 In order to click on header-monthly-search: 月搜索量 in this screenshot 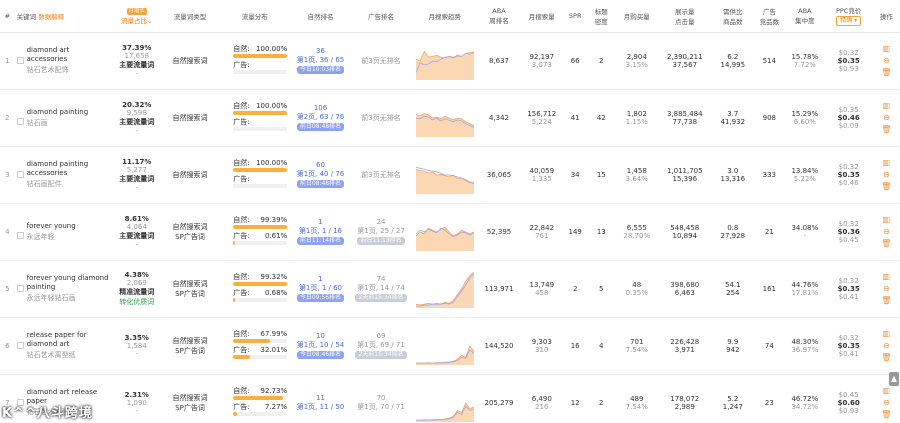, I will do `click(541, 16)`.